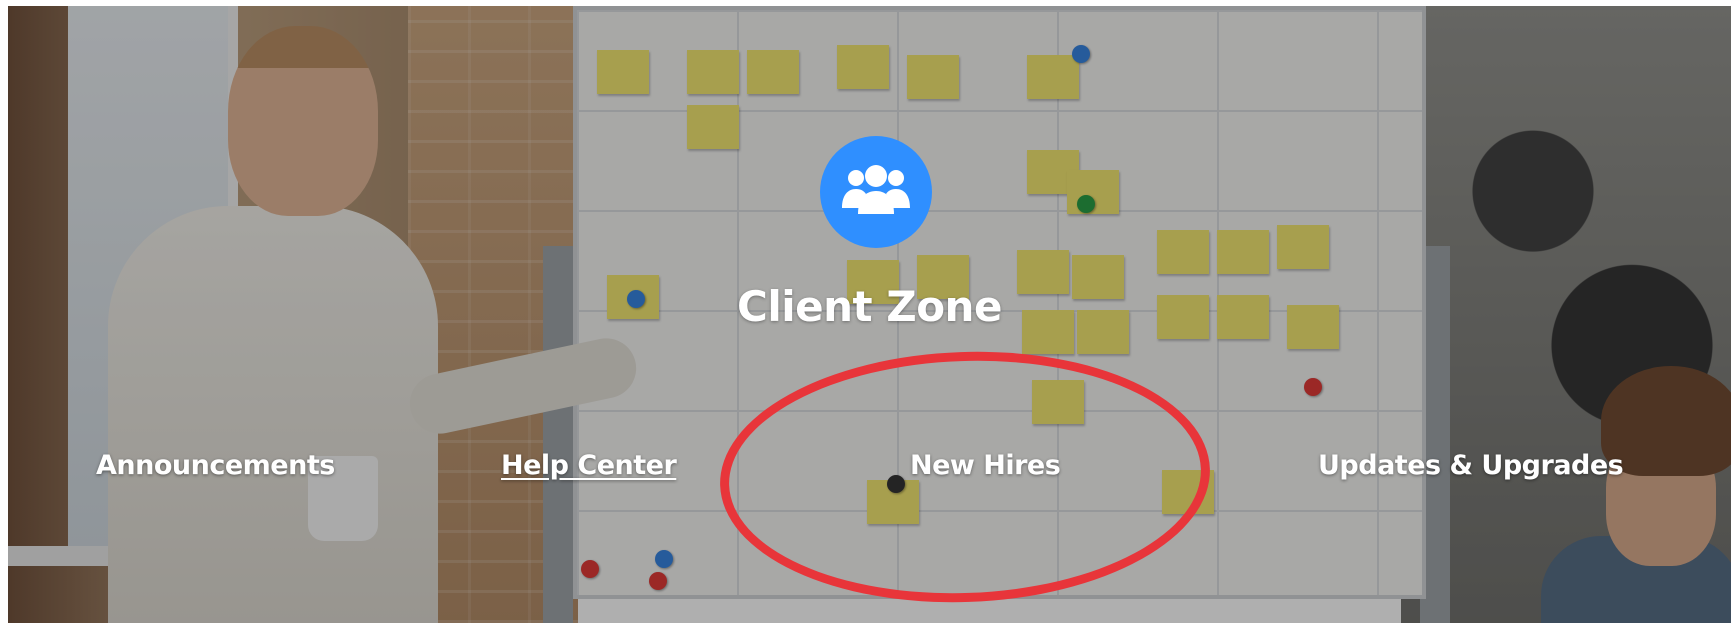 This screenshot has width=1731, height=623. I want to click on nav-link-new-hires: New Hires, so click(985, 465).